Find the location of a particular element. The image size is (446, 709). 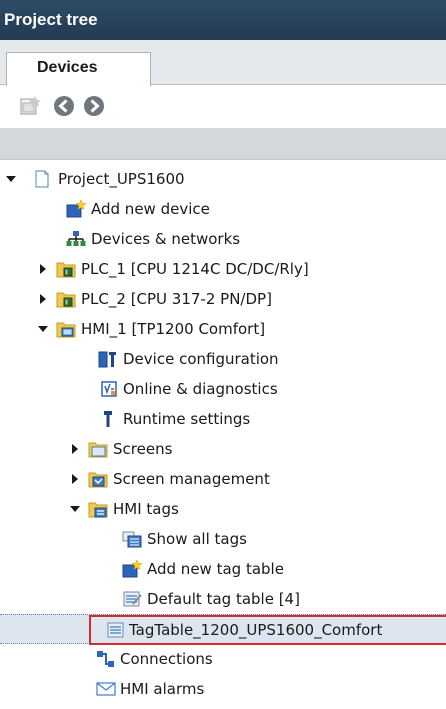

tree-item-label: TagTable_1200_UPS1600_Comfort is located at coordinates (256, 630).